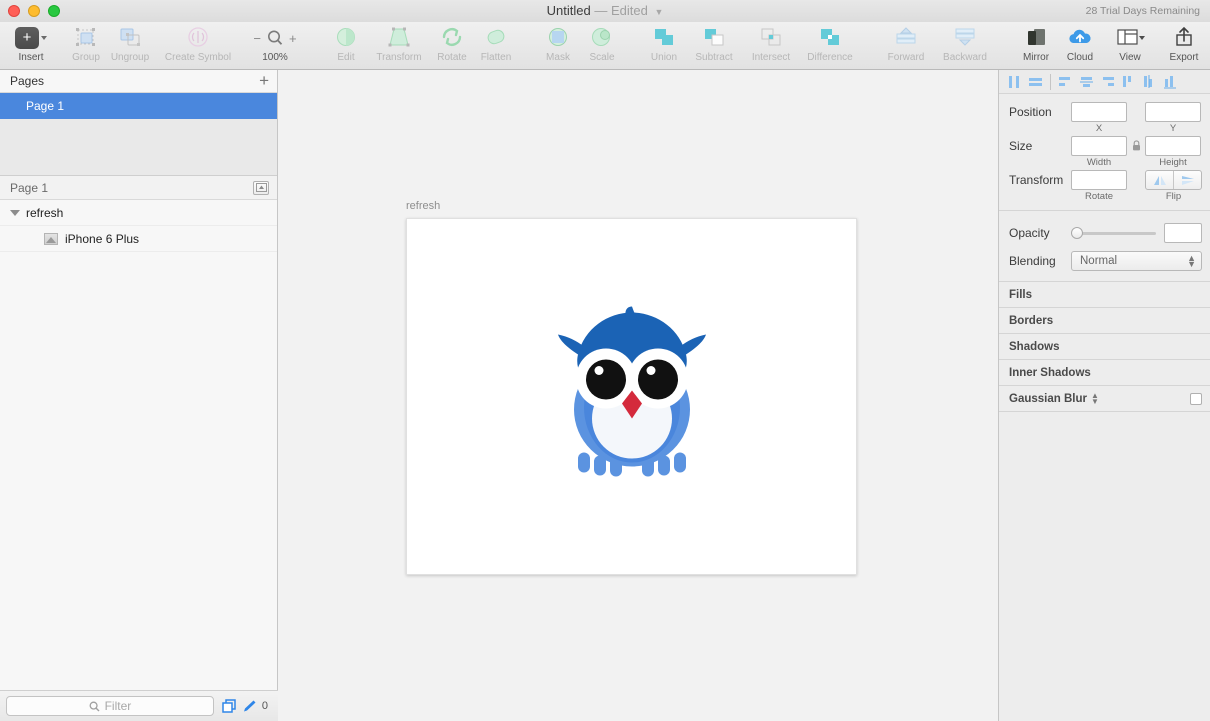 Image resolution: width=1210 pixels, height=721 pixels. I want to click on blending-select: Normal ▲ ▼, so click(1136, 261).